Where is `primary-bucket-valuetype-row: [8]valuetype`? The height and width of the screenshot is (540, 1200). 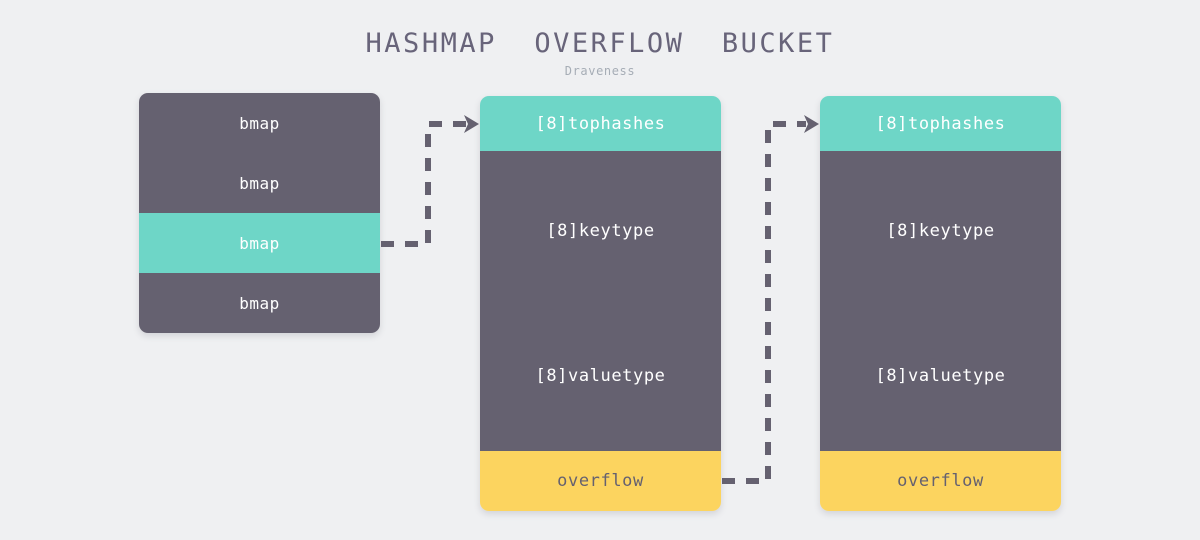
primary-bucket-valuetype-row: [8]valuetype is located at coordinates (600, 376).